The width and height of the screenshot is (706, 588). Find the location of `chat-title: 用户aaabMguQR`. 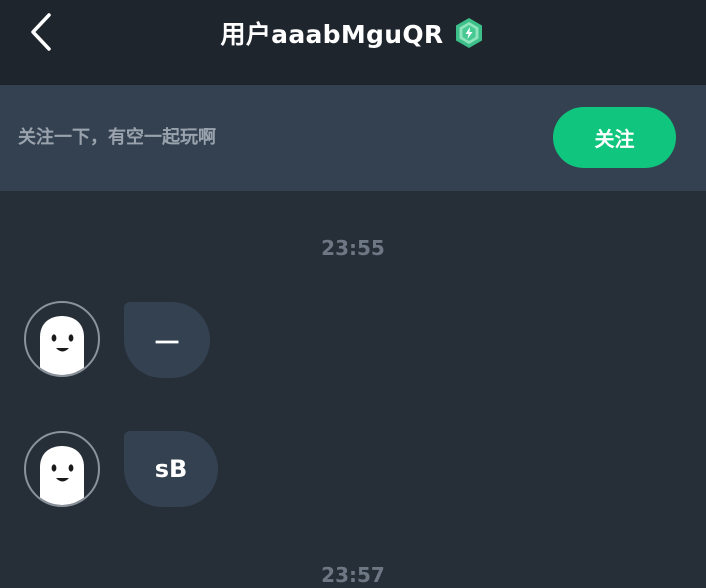

chat-title: 用户aaabMguQR is located at coordinates (353, 33).